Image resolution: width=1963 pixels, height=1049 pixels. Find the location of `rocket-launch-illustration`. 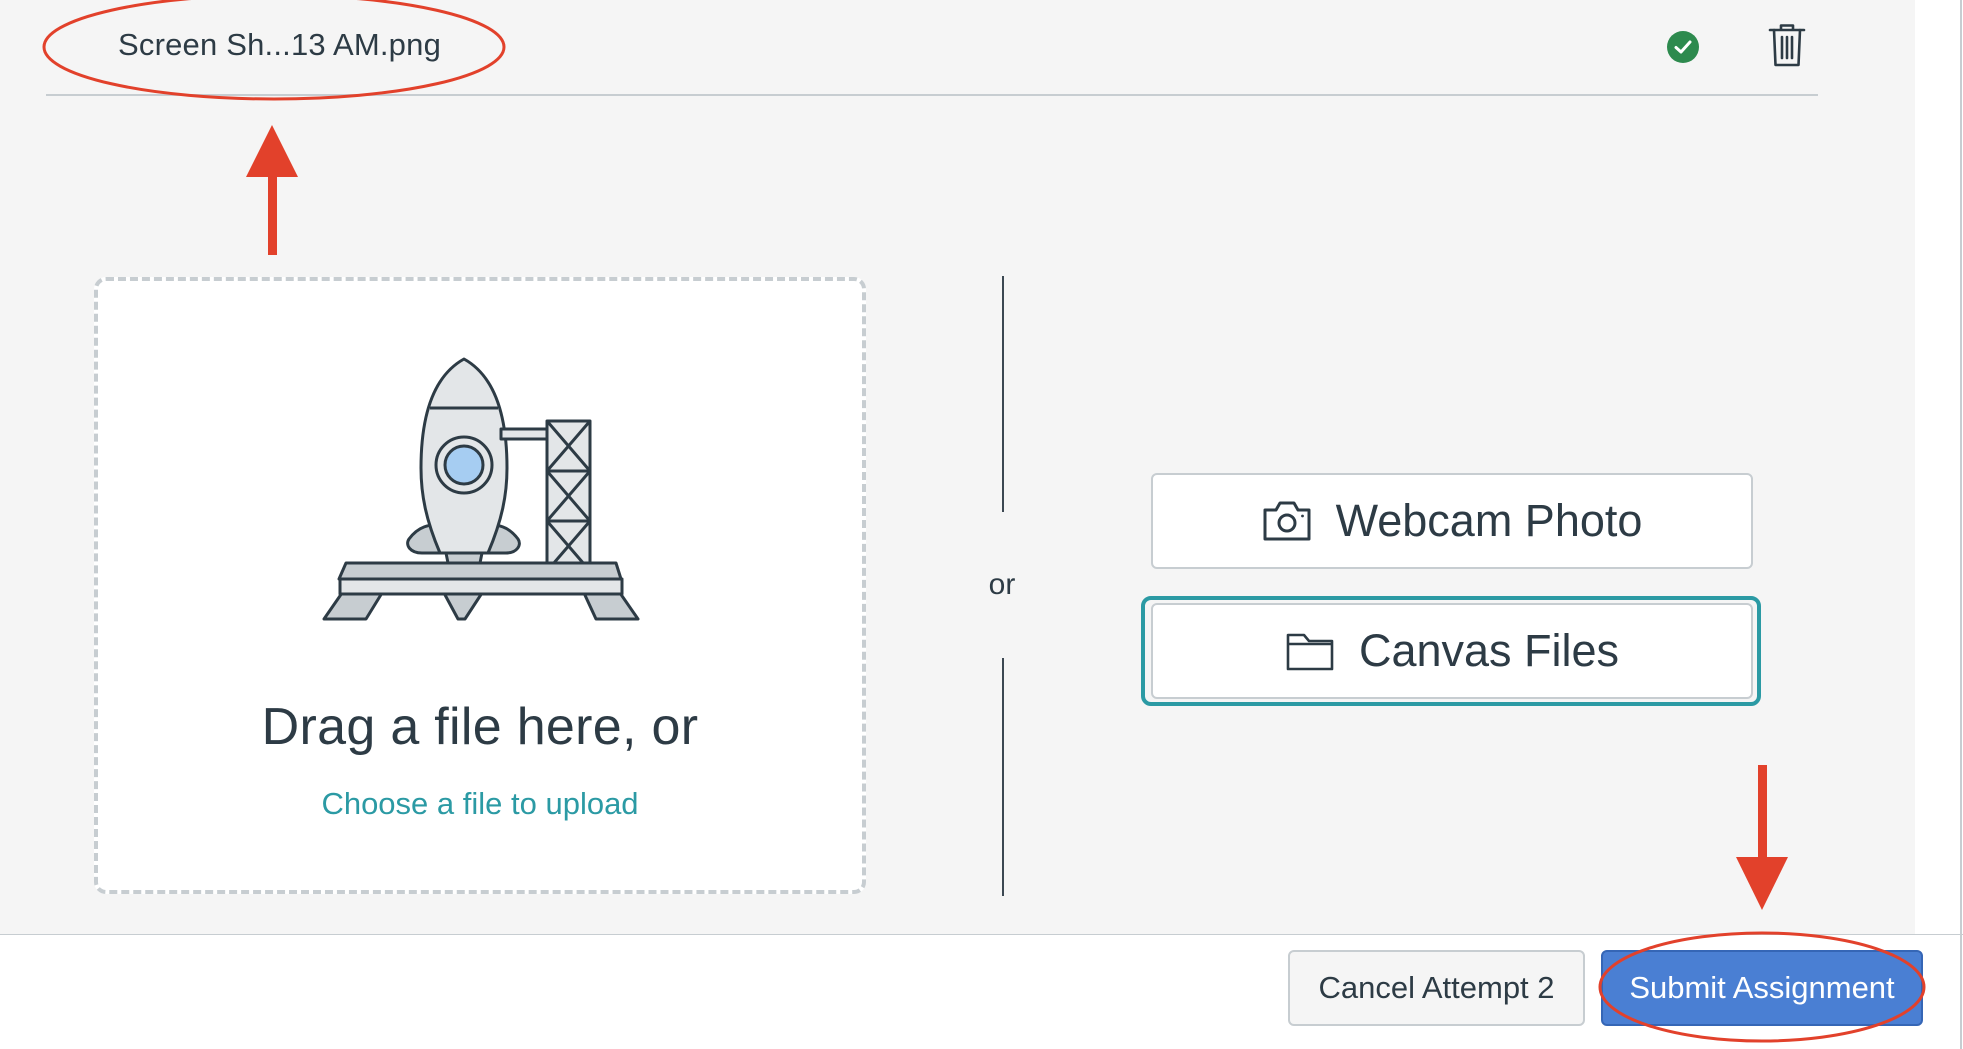

rocket-launch-illustration is located at coordinates (481, 489).